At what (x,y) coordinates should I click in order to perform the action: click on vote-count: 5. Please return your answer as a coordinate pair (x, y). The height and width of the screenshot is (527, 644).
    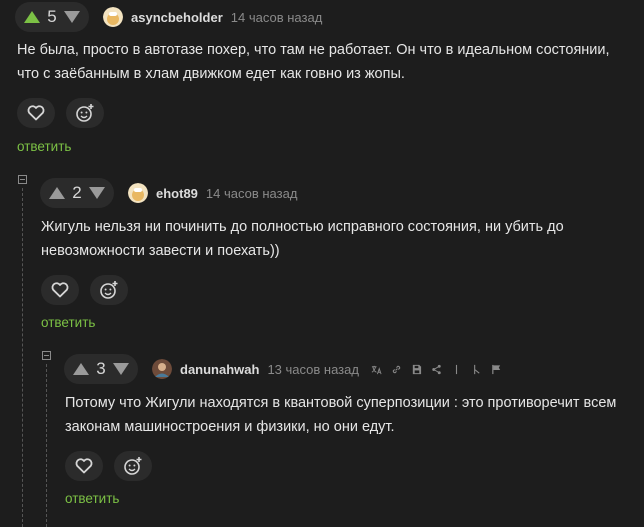
    Looking at the image, I should click on (52, 16).